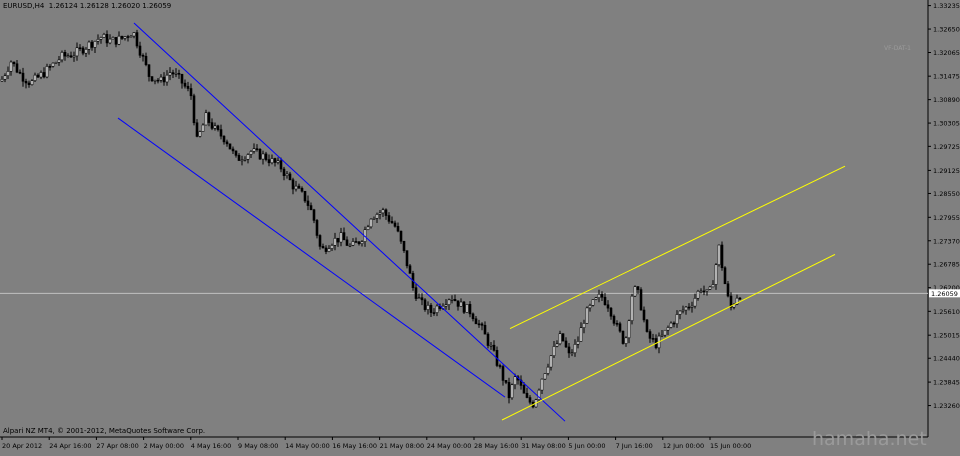 This screenshot has width=960, height=456. Describe the element at coordinates (586, 446) in the screenshot. I see `x-tick-label: 5 Jun 00:00` at that location.